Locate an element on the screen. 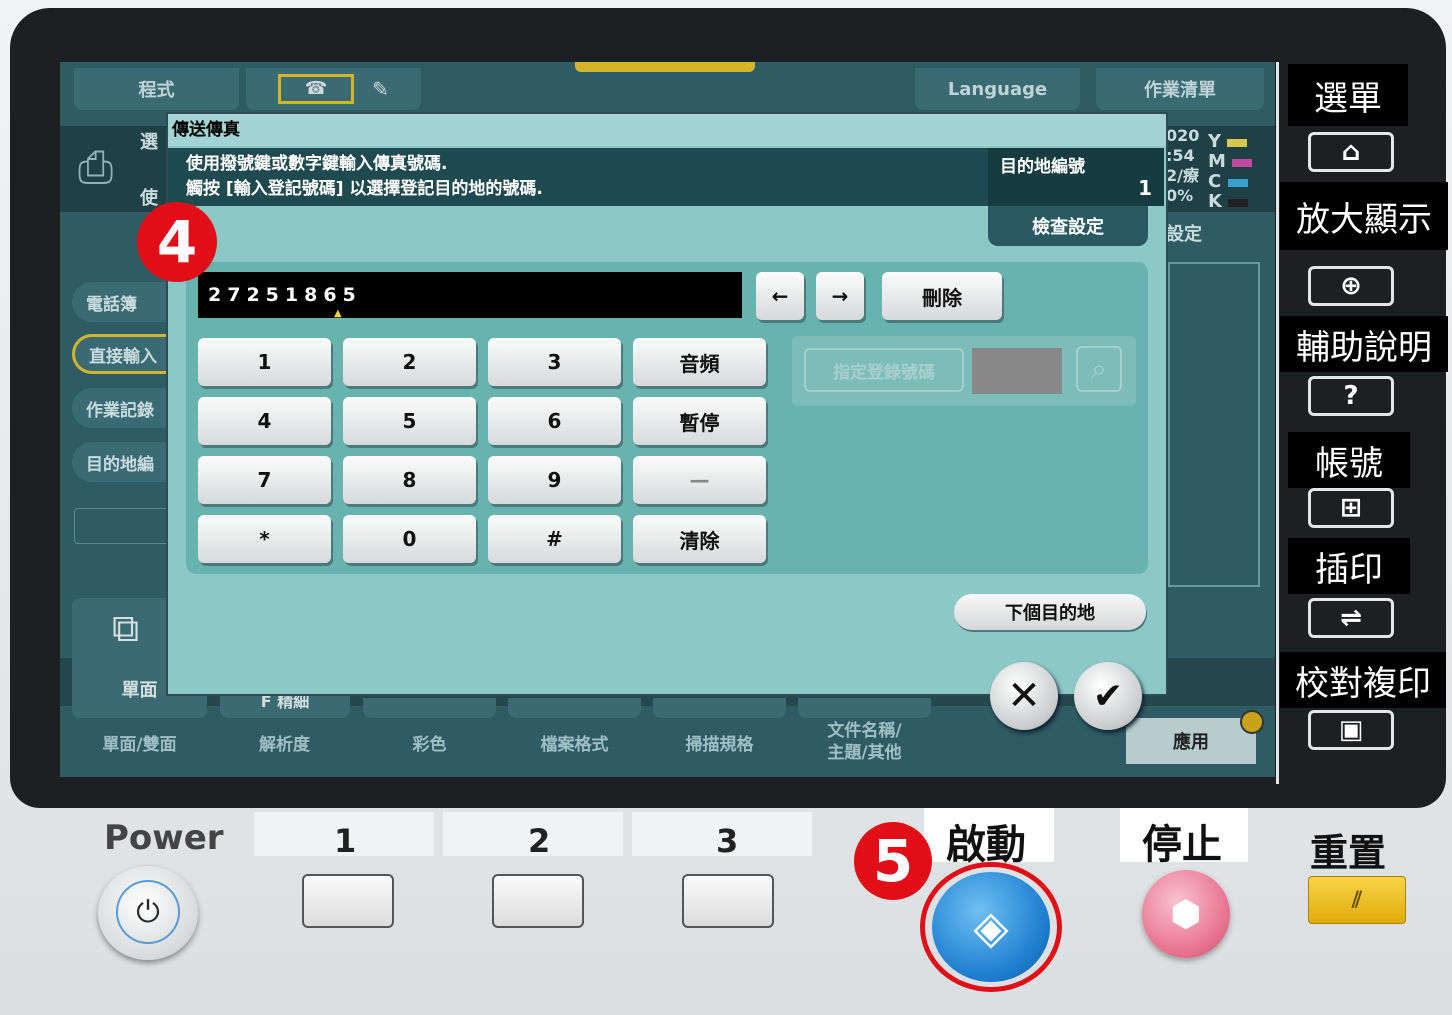  help-label: 輔助說明 is located at coordinates (1364, 344).